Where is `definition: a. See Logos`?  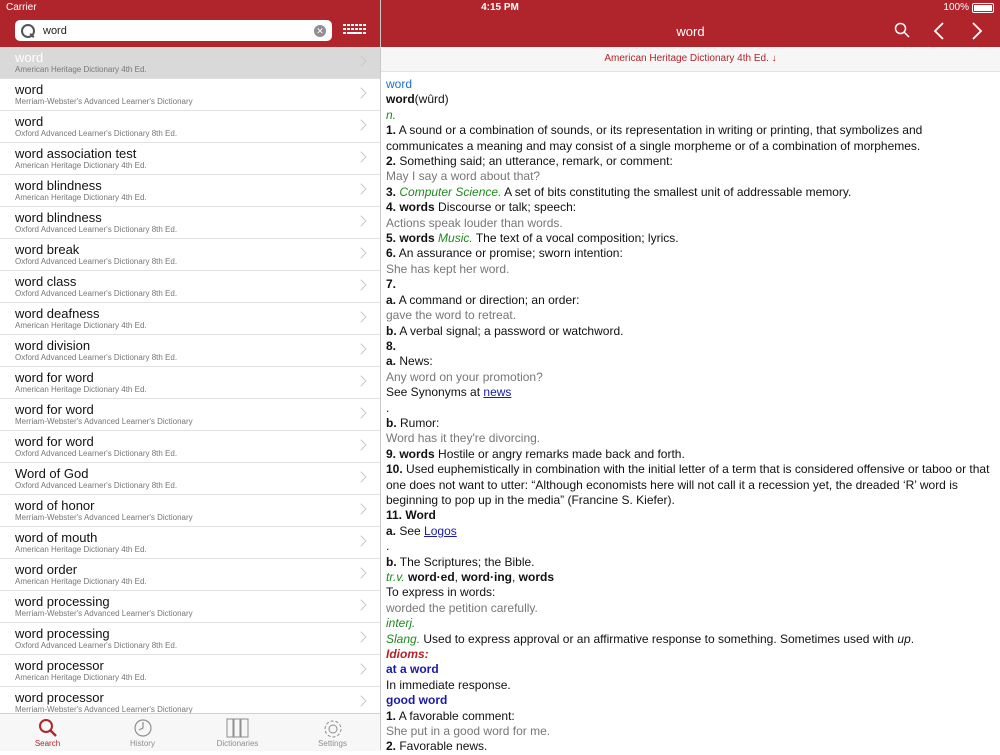 definition: a. See Logos is located at coordinates (421, 530).